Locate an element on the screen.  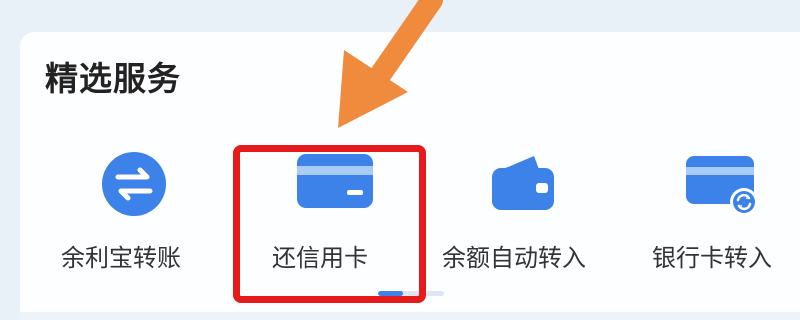
credit-card-icon is located at coordinates (336, 184).